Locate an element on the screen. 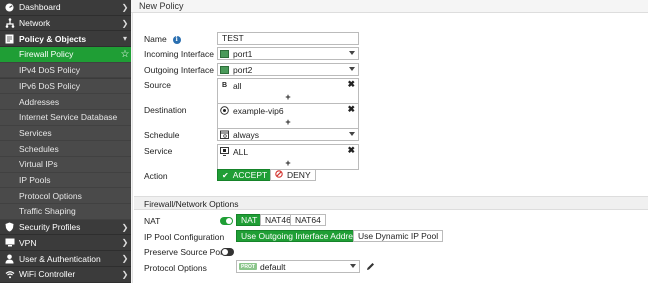 This screenshot has width=648, height=283. destination-label: Destination is located at coordinates (165, 110).